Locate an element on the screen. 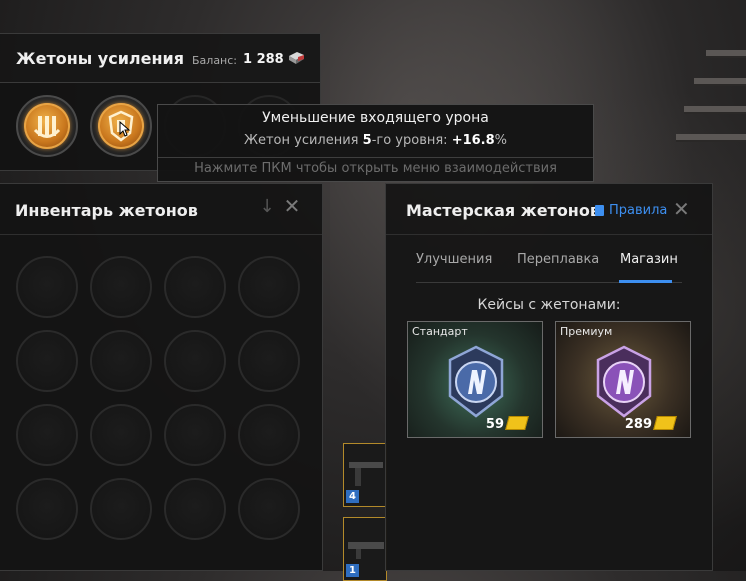  smg-weapon-icon is located at coordinates (366, 474).